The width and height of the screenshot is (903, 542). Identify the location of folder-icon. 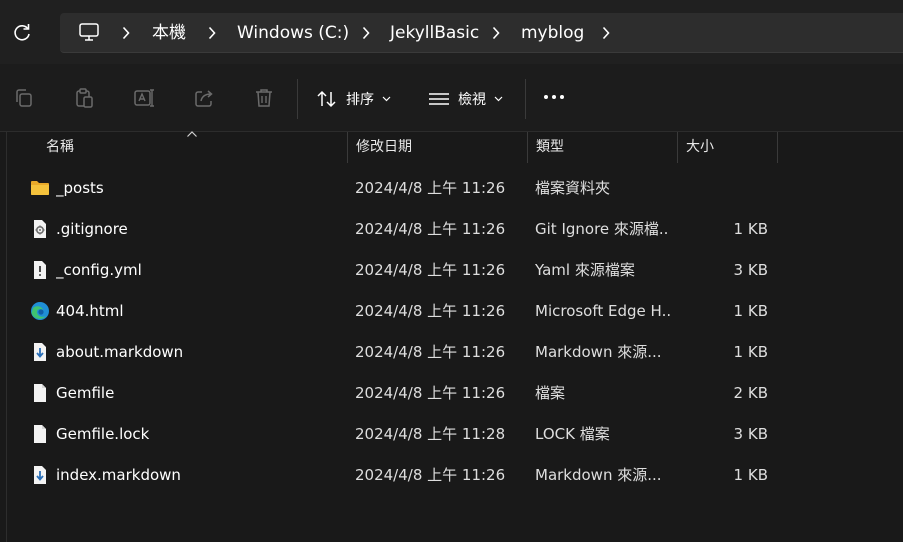
(40, 188).